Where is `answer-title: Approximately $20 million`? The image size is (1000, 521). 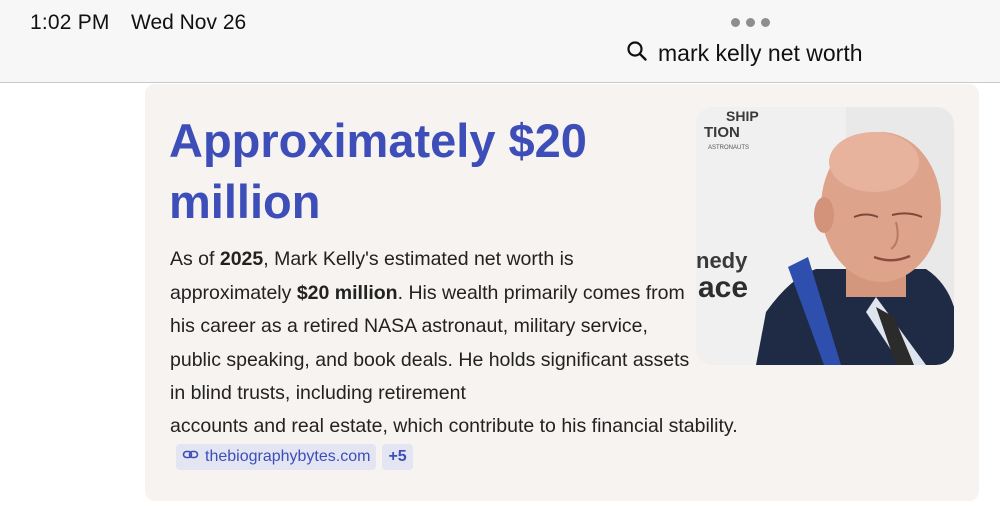 answer-title: Approximately $20 million is located at coordinates (378, 171).